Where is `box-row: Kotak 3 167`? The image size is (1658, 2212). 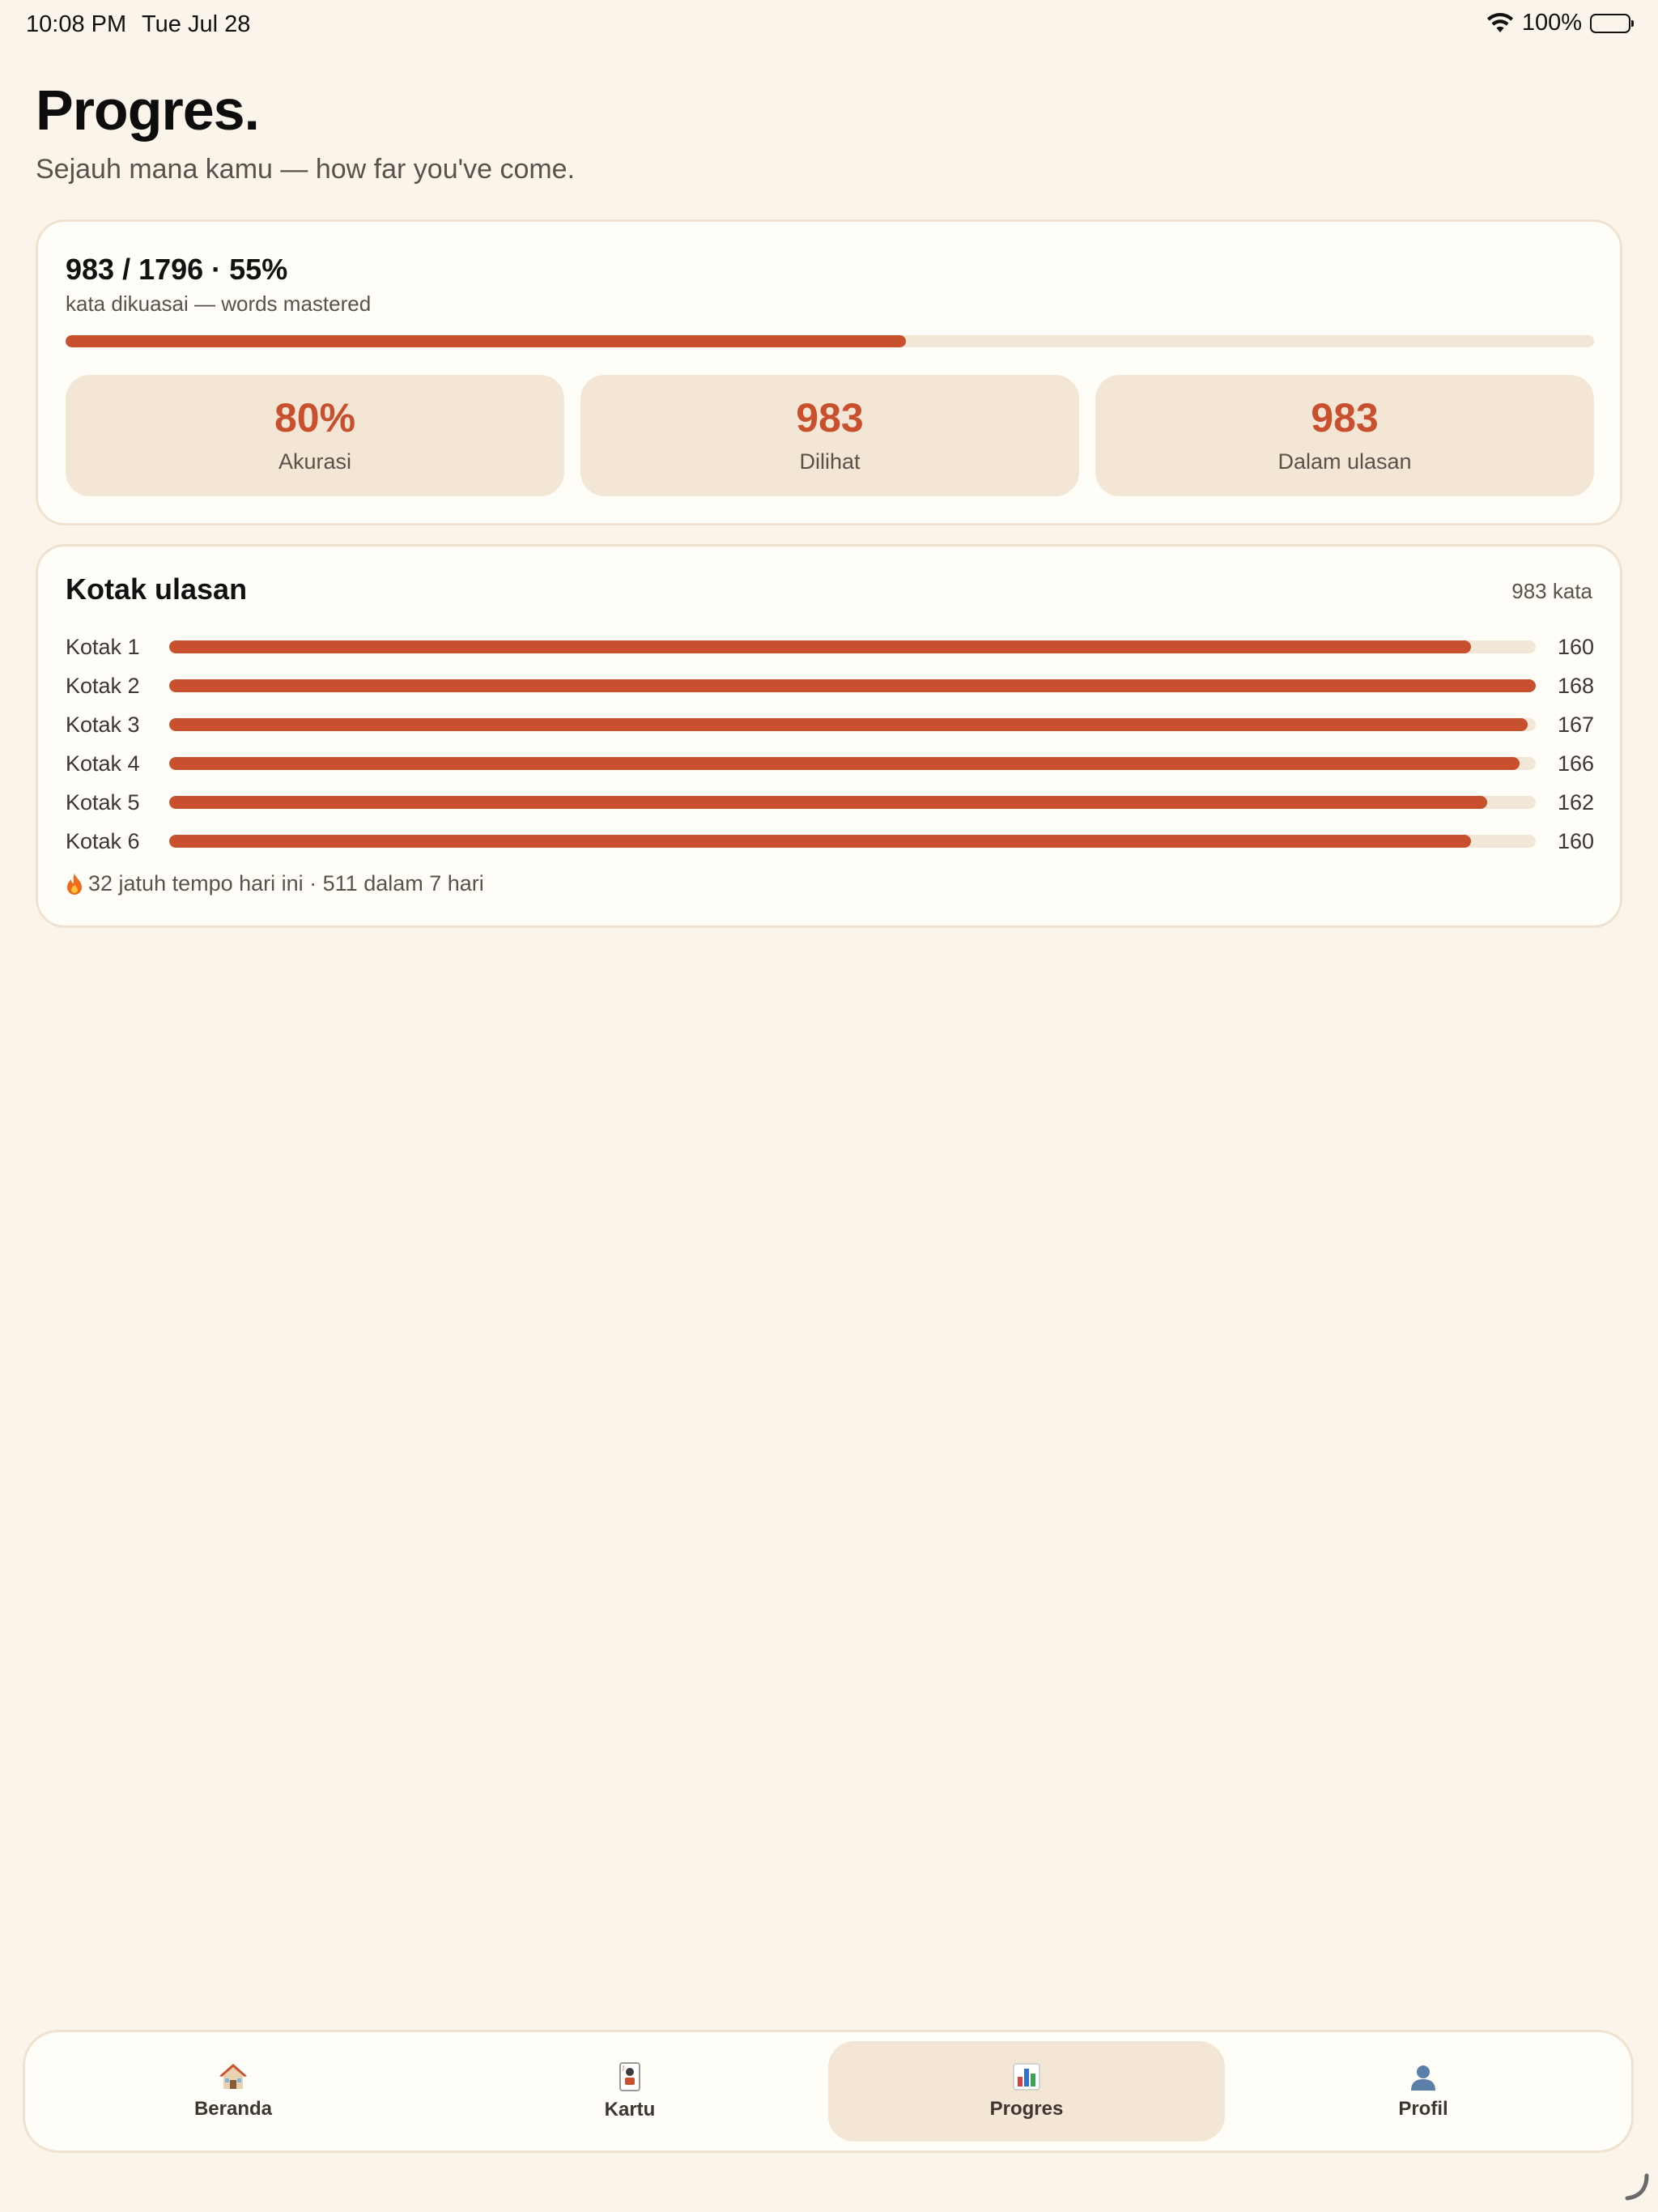 box-row: Kotak 3 167 is located at coordinates (830, 724).